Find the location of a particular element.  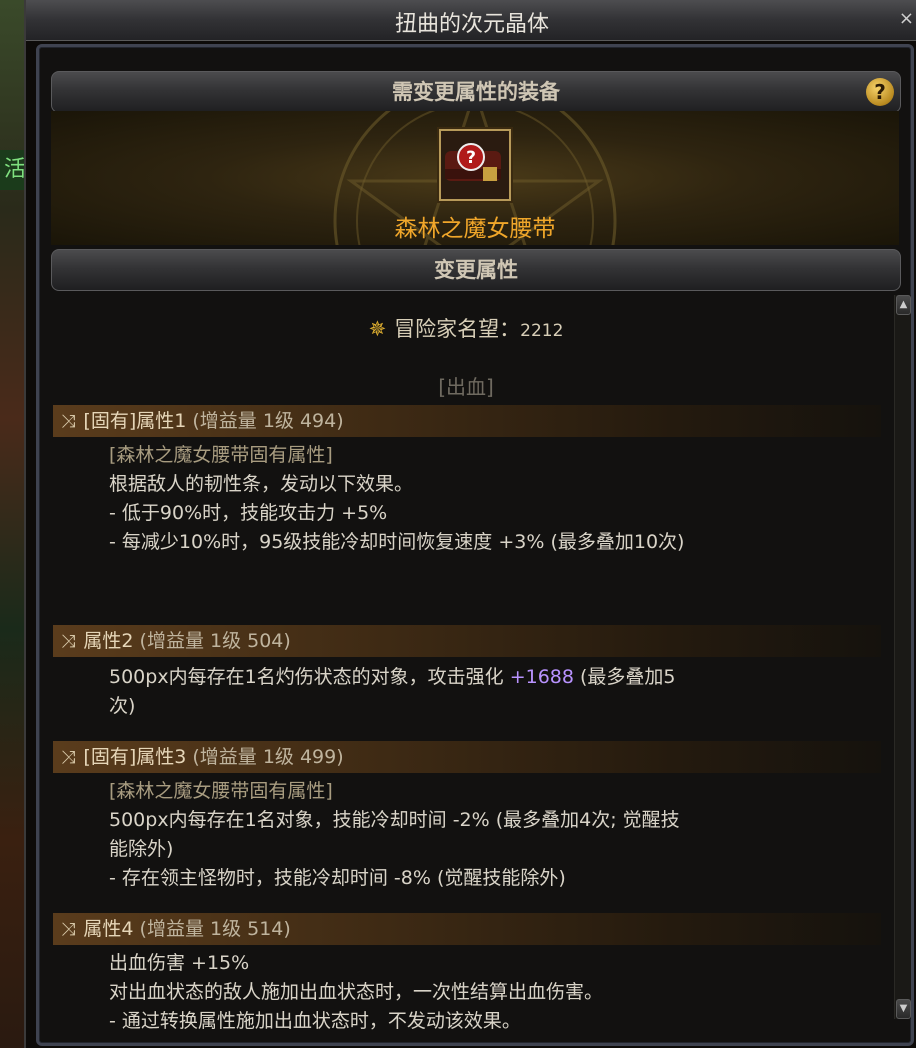

belt-icon: ? is located at coordinates (473, 162).